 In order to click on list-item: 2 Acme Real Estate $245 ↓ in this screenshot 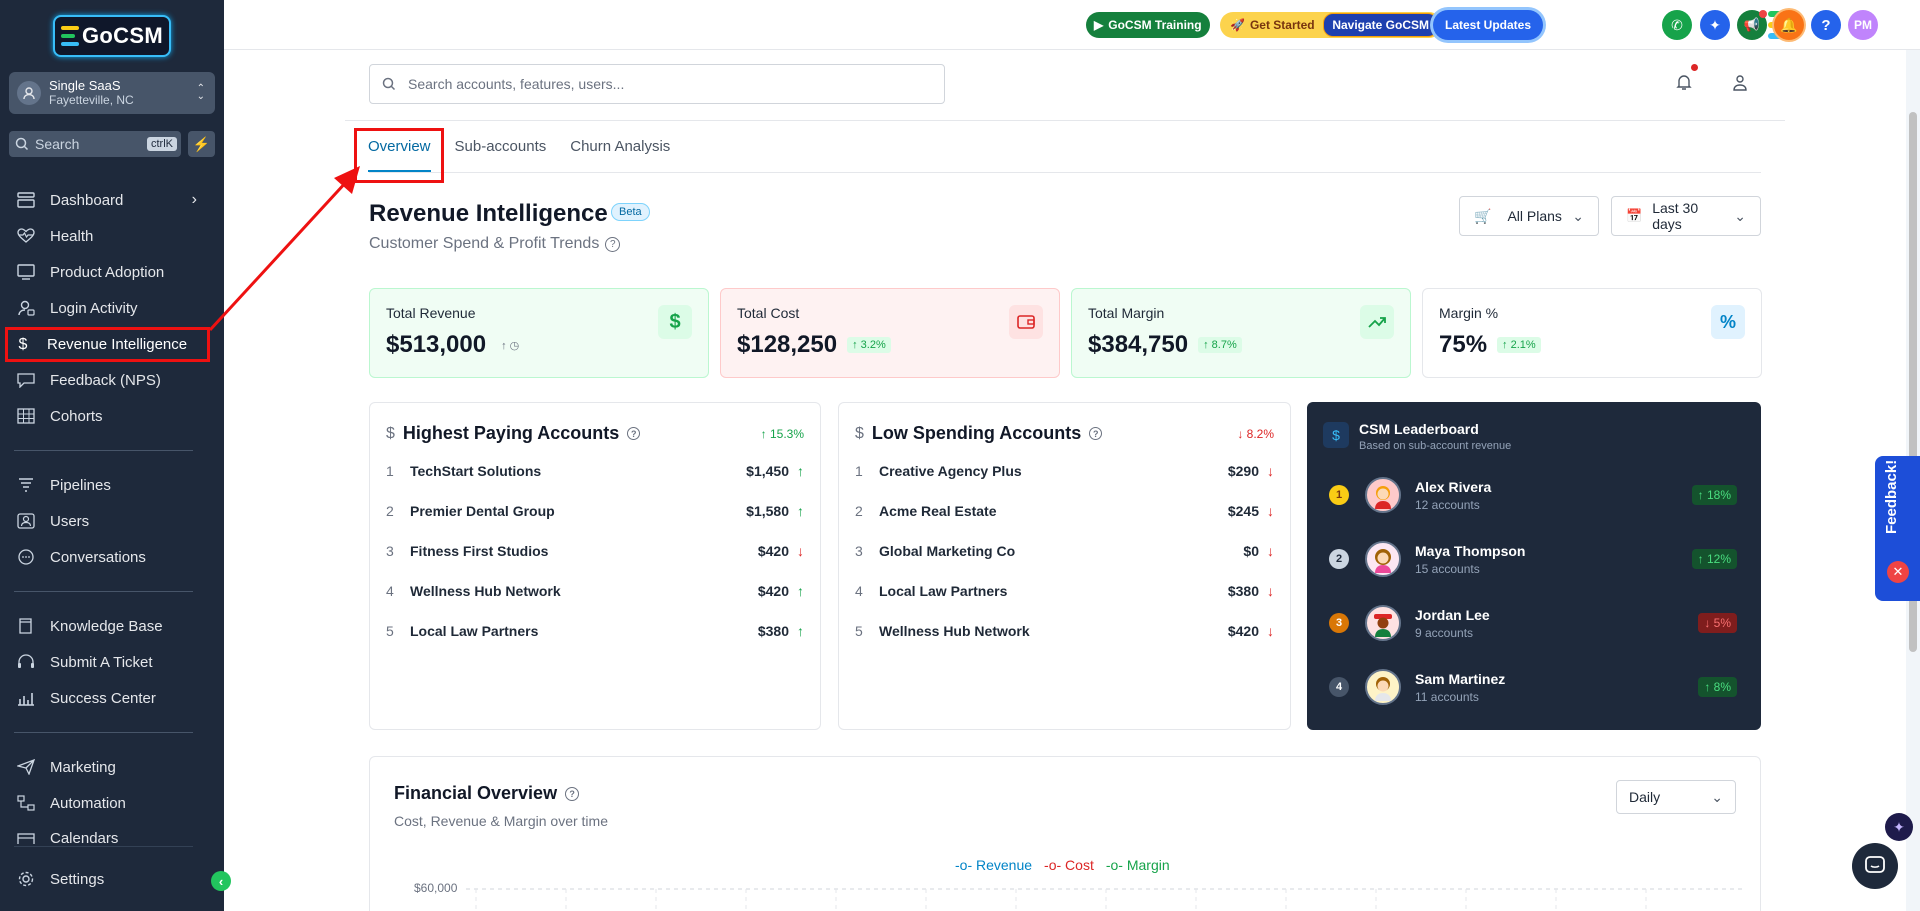, I will do `click(1064, 511)`.